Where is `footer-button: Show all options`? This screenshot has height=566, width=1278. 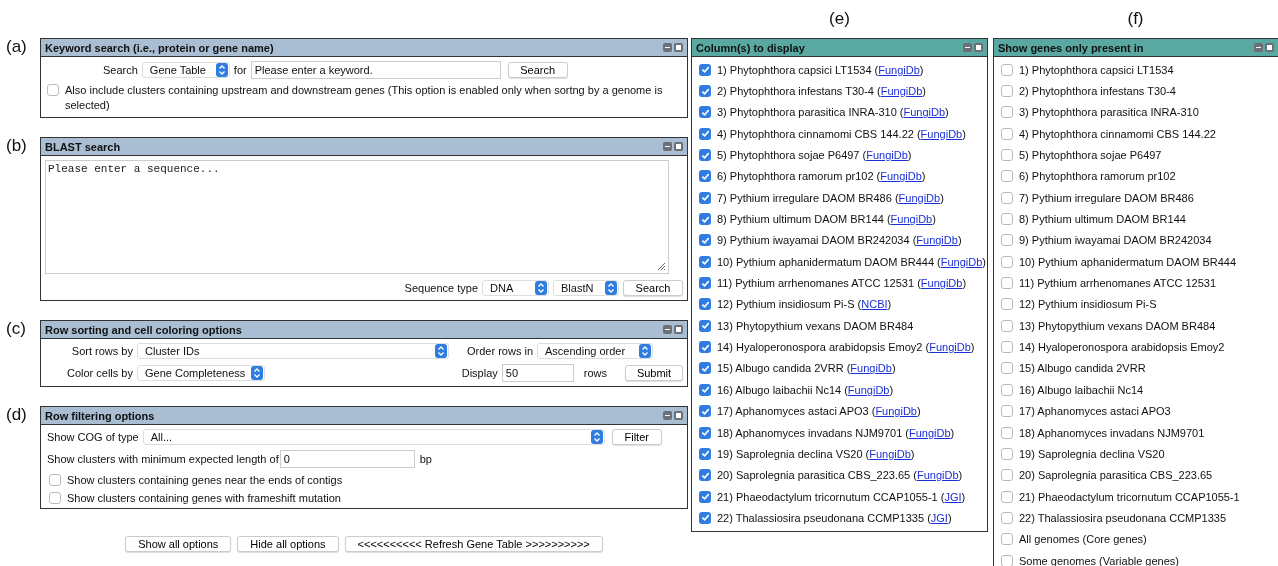
footer-button: Show all options is located at coordinates (178, 544).